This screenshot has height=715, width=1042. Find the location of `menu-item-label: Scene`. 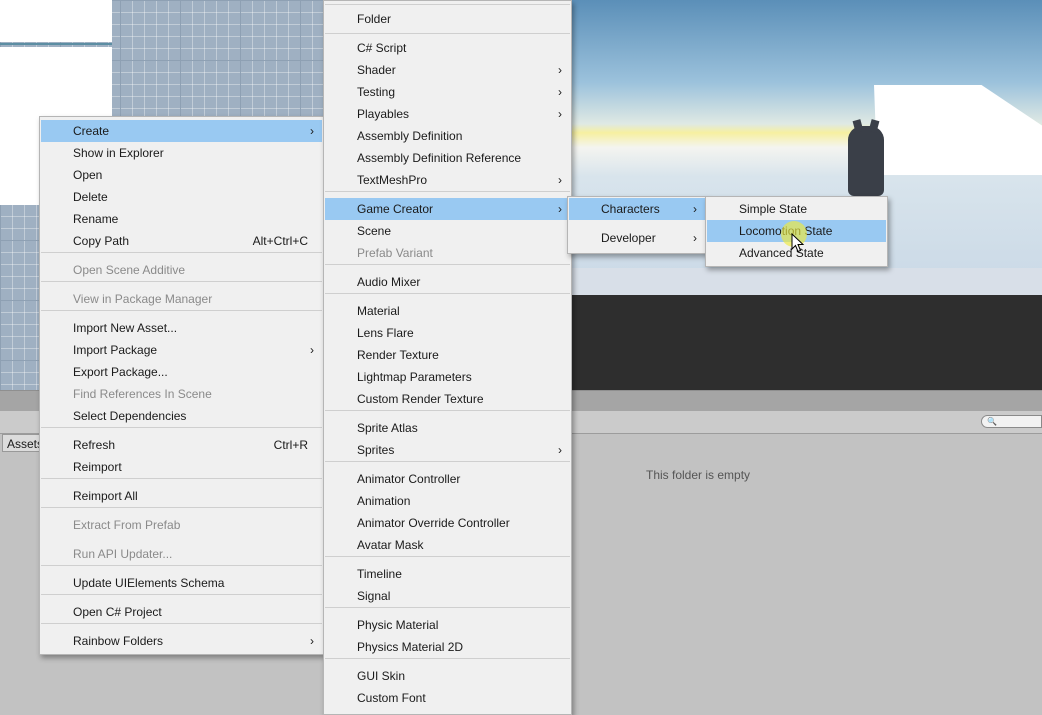

menu-item-label: Scene is located at coordinates (374, 231).